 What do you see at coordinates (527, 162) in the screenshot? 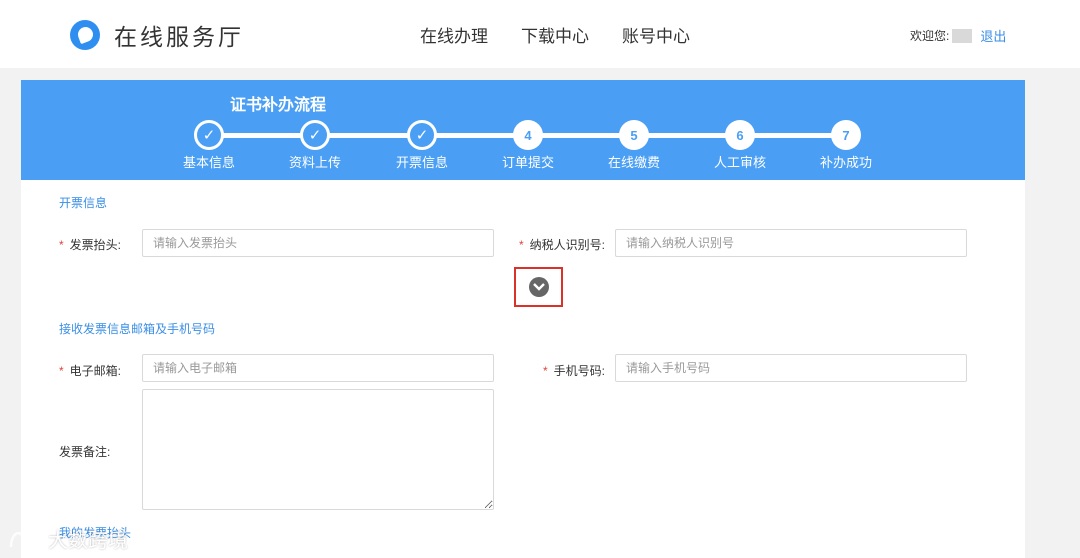
I see `step-label: 订单提交` at bounding box center [527, 162].